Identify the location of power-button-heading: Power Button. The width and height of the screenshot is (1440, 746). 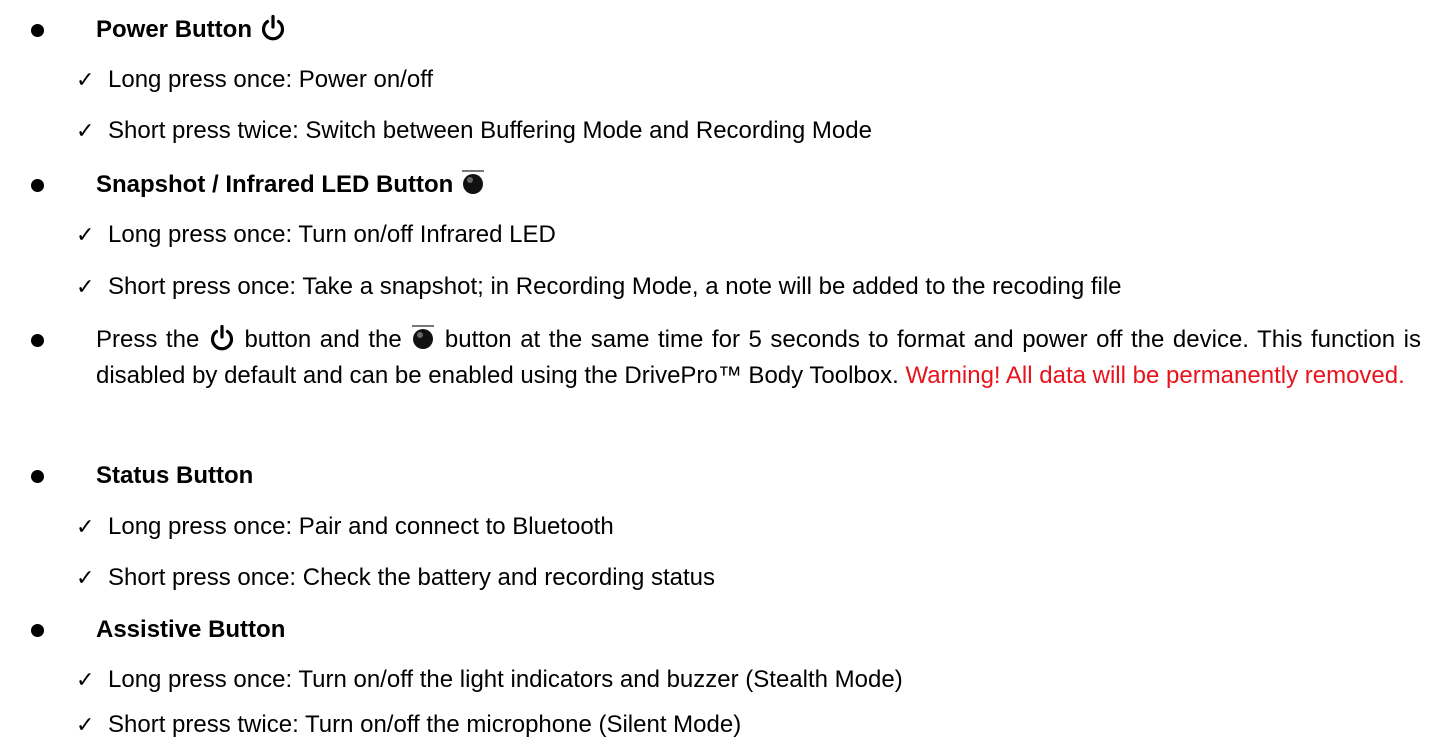
(191, 29).